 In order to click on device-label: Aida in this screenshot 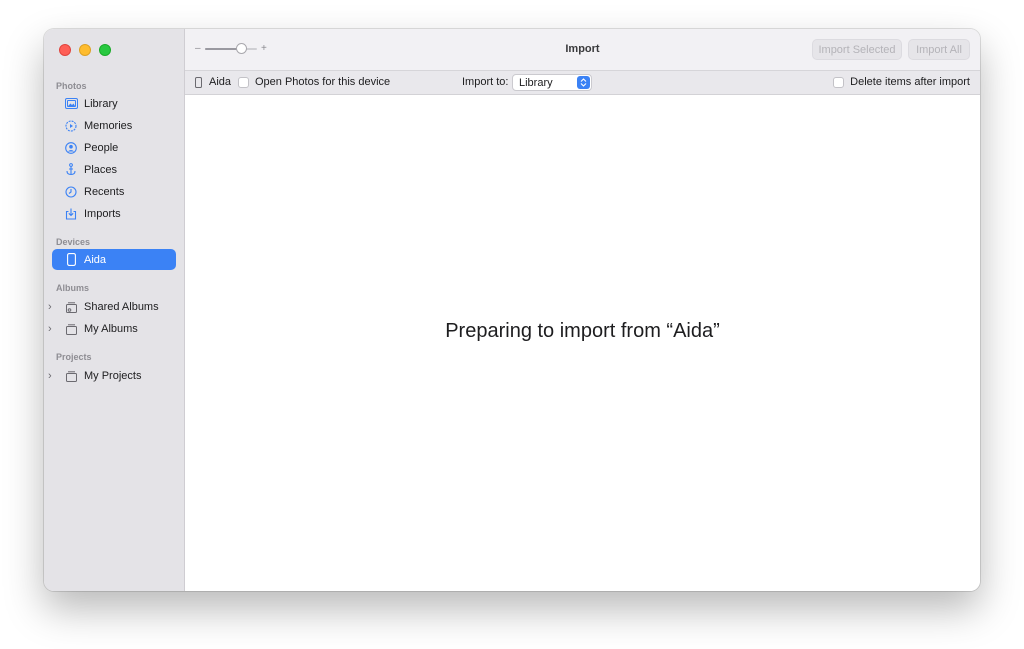, I will do `click(213, 82)`.